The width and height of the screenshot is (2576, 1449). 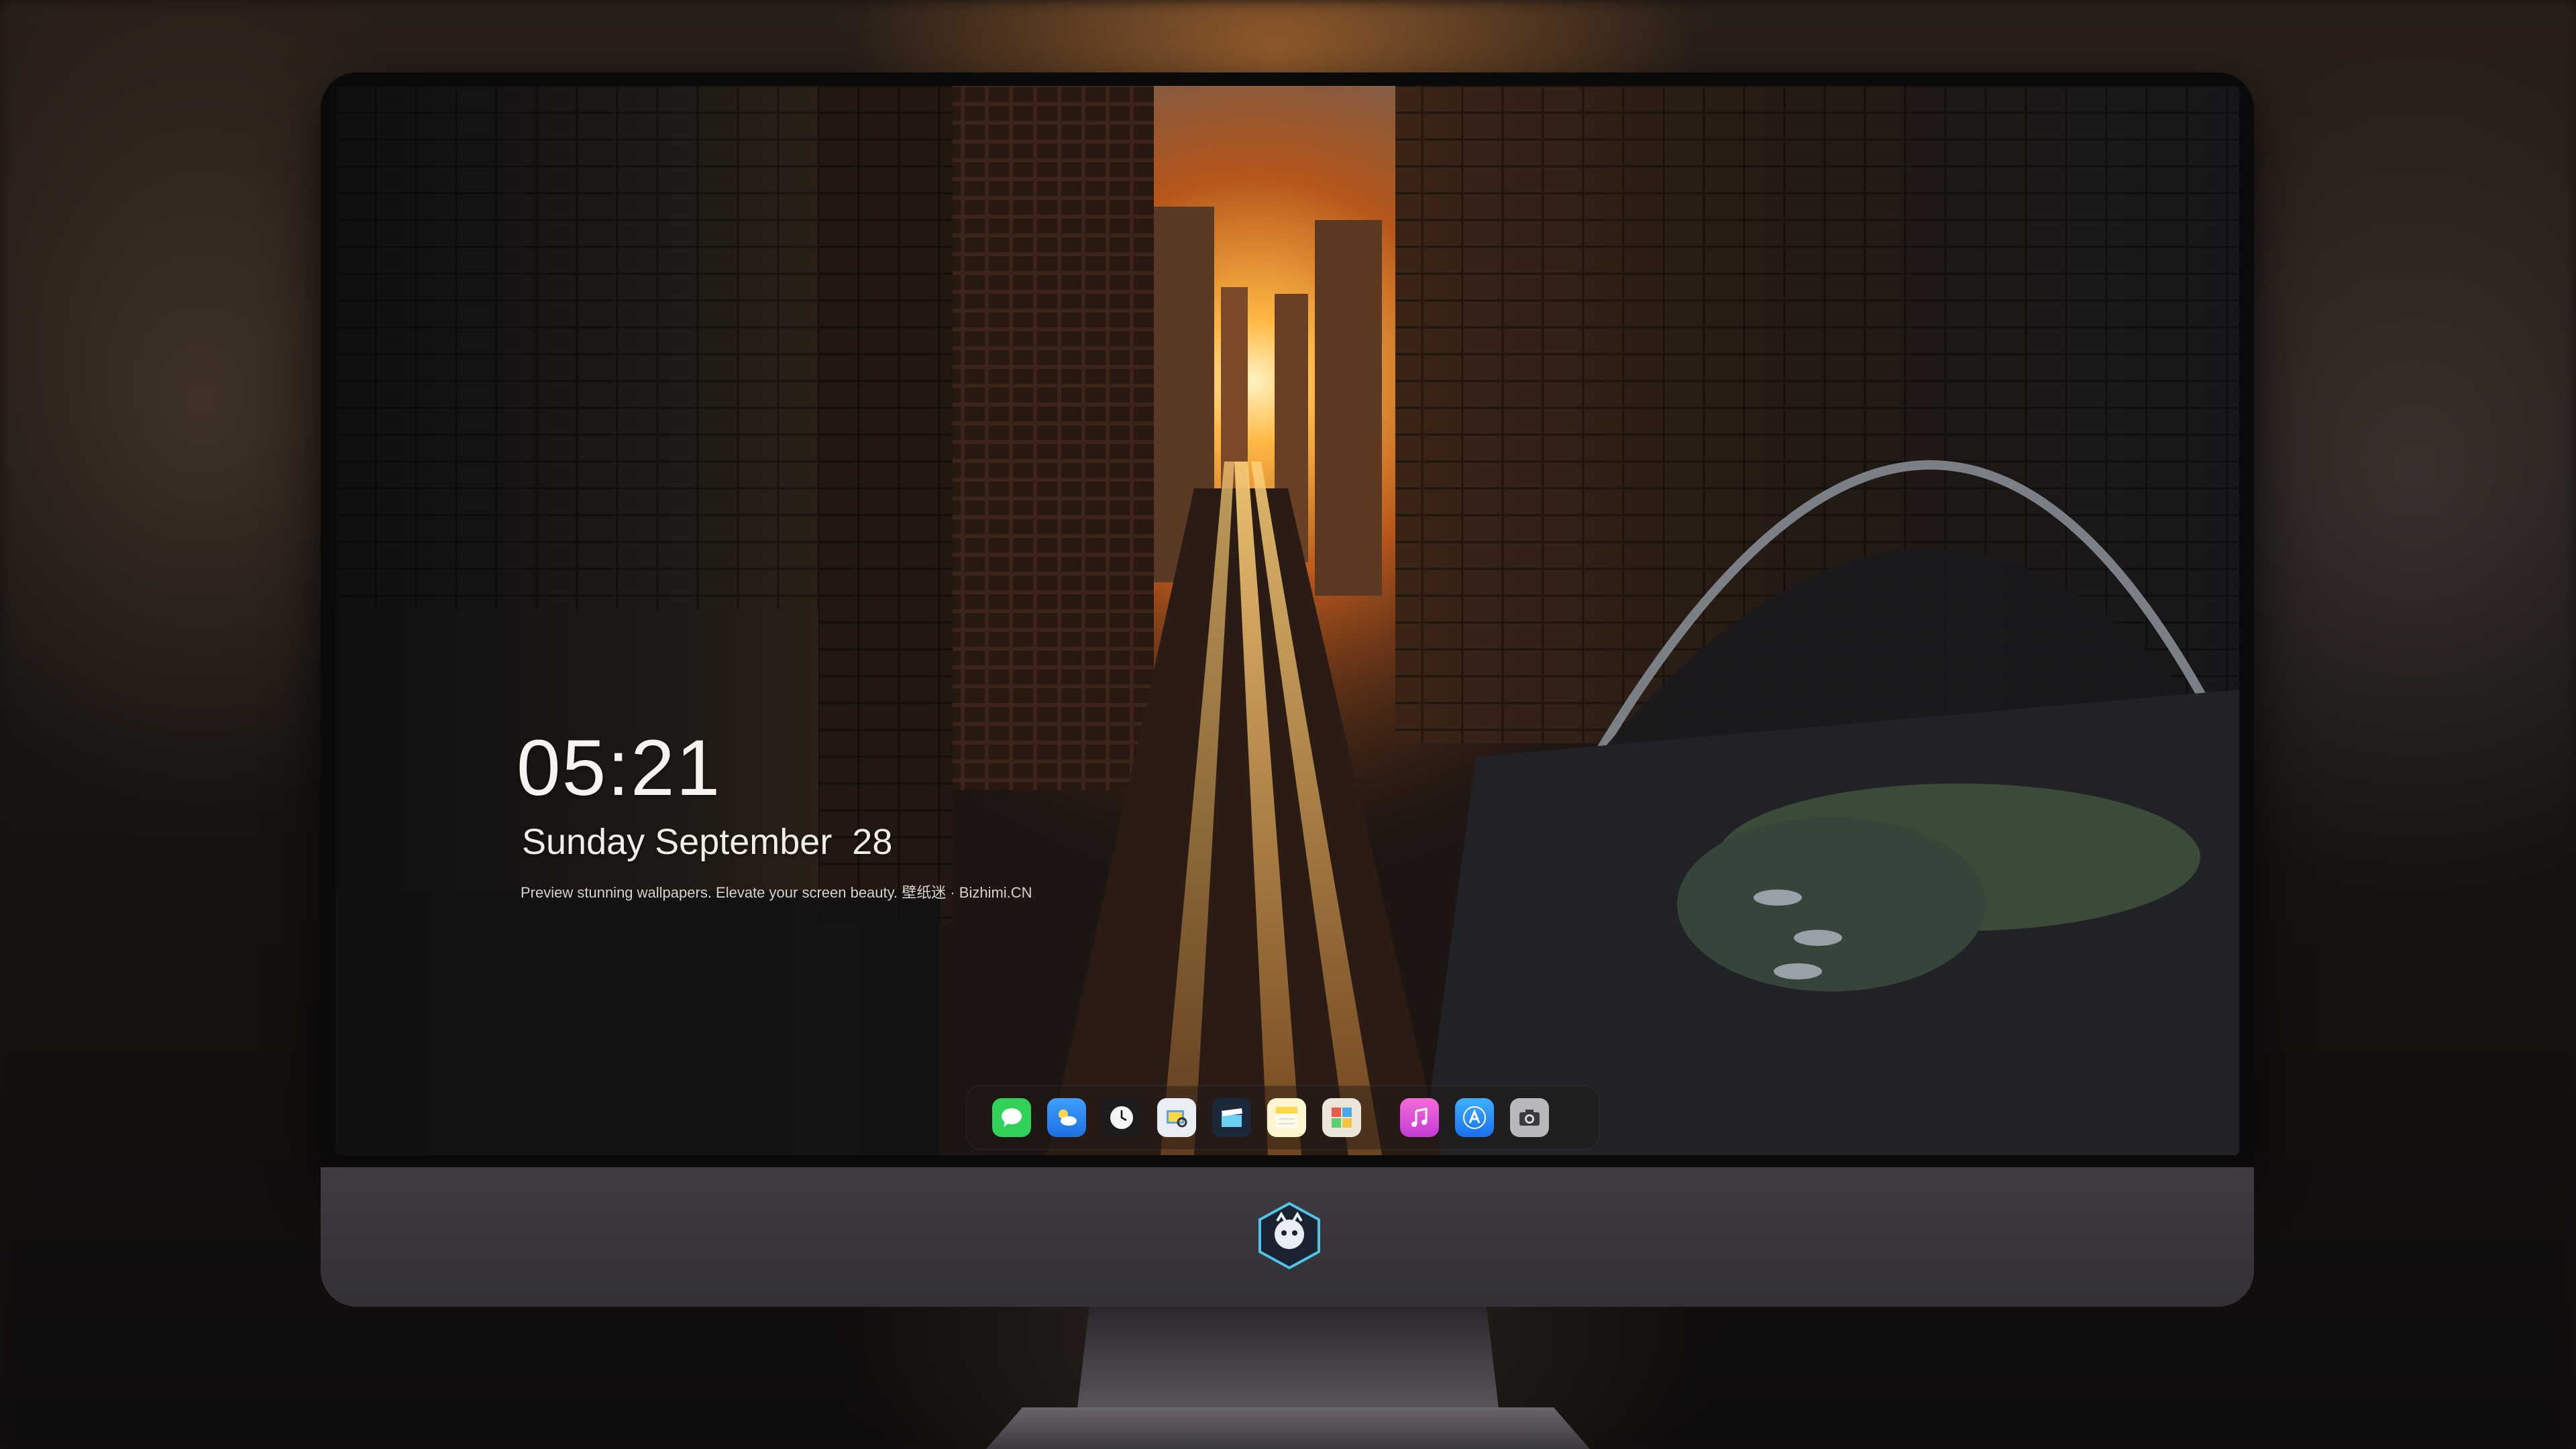 What do you see at coordinates (1289, 1235) in the screenshot?
I see `brand-logo-icon` at bounding box center [1289, 1235].